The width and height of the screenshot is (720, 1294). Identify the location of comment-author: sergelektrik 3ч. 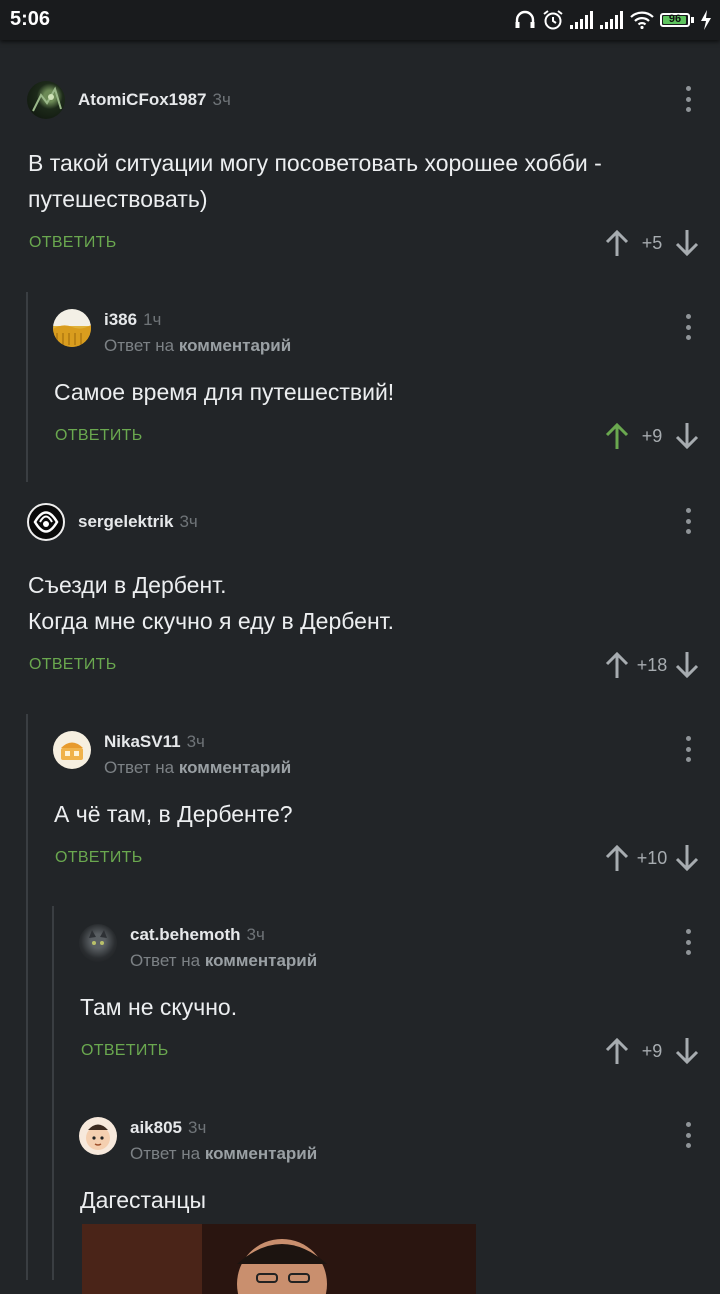
(138, 522).